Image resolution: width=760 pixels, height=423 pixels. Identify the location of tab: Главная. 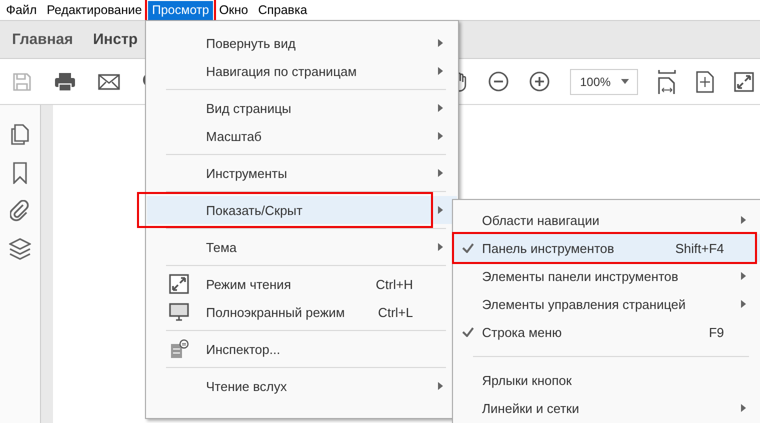
(43, 39).